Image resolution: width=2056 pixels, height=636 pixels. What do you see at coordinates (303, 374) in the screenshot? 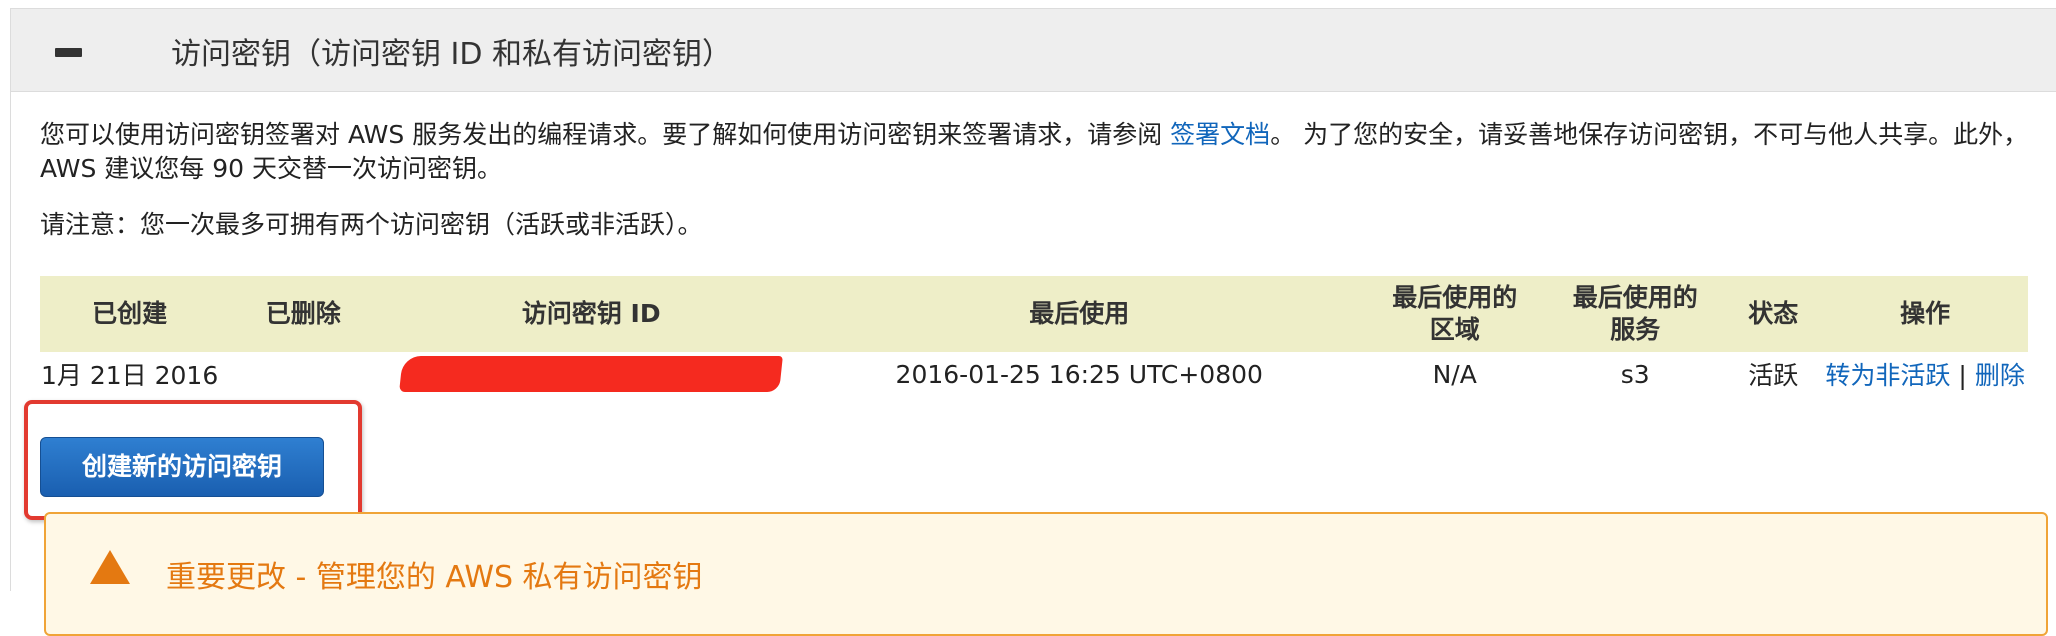
I see `cell-deleted` at bounding box center [303, 374].